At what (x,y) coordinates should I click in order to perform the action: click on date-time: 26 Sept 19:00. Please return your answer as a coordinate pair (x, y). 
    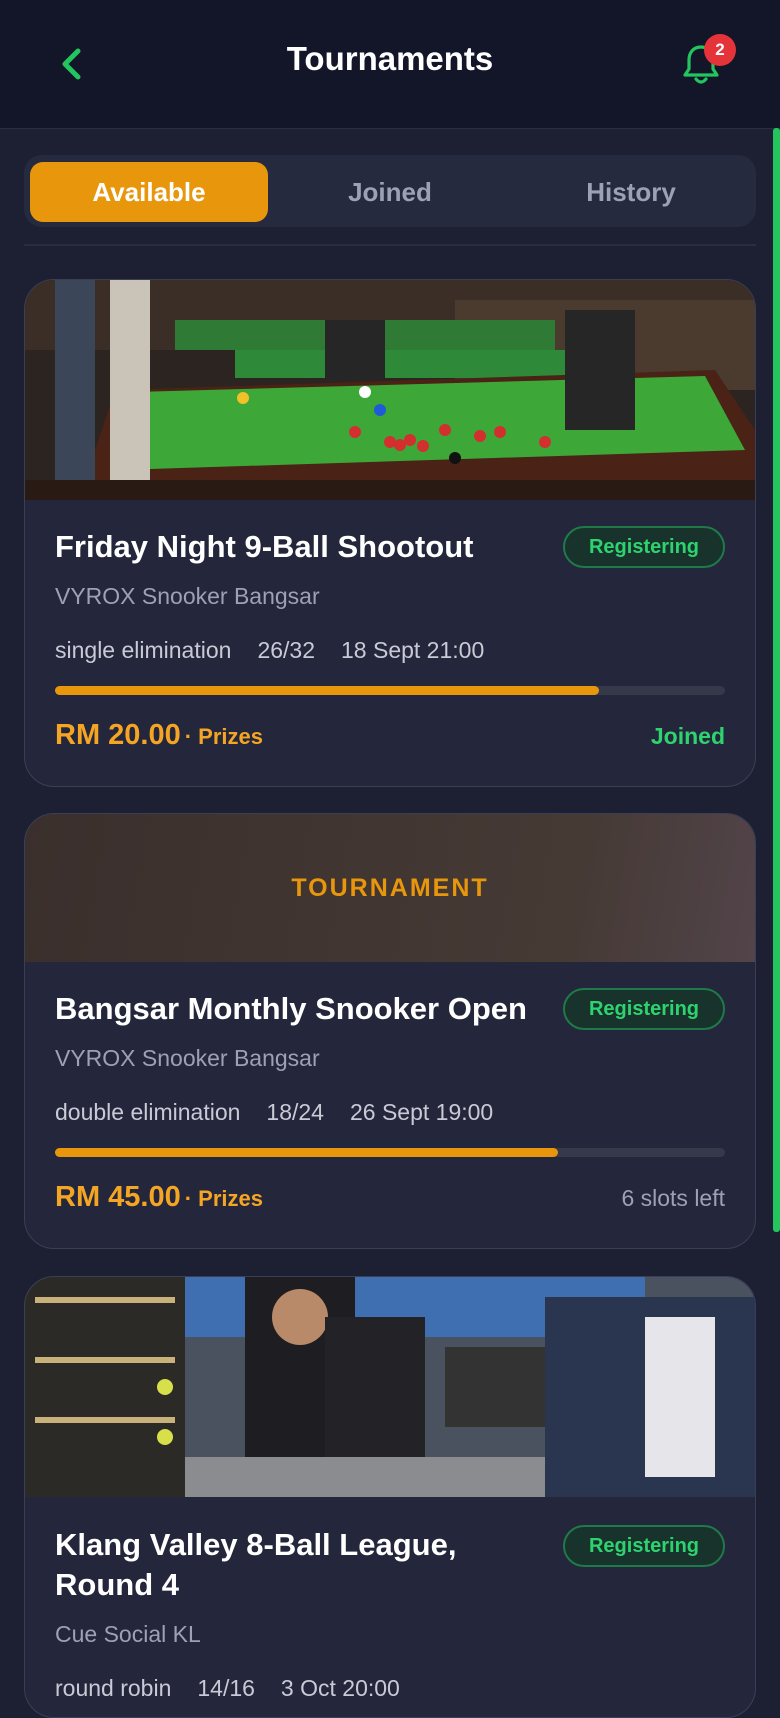
    Looking at the image, I should click on (421, 1112).